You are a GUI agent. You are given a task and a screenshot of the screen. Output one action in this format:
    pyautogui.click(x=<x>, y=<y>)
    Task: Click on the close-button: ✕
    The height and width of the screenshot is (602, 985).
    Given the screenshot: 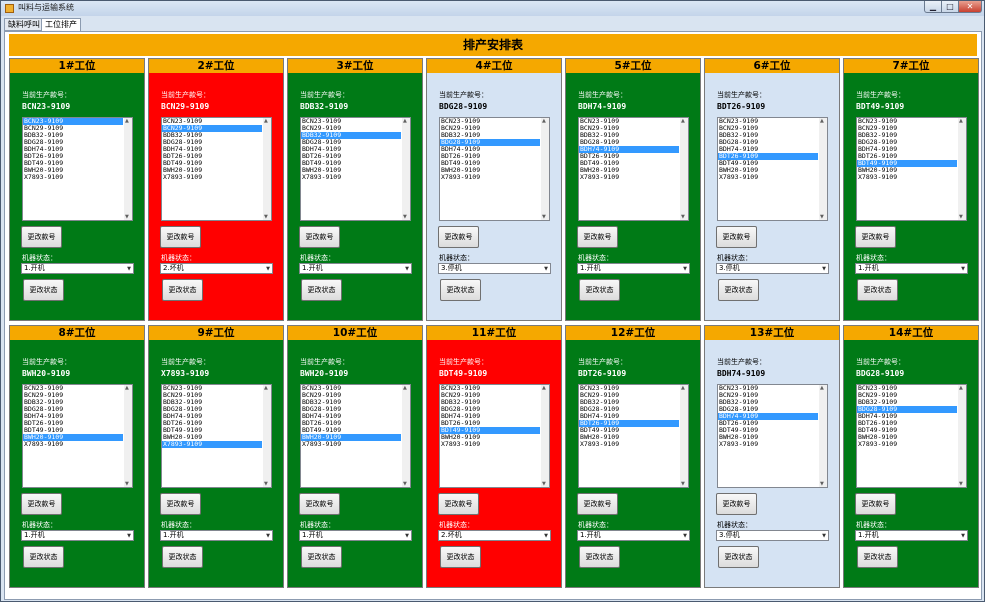 What is the action you would take?
    pyautogui.click(x=970, y=7)
    